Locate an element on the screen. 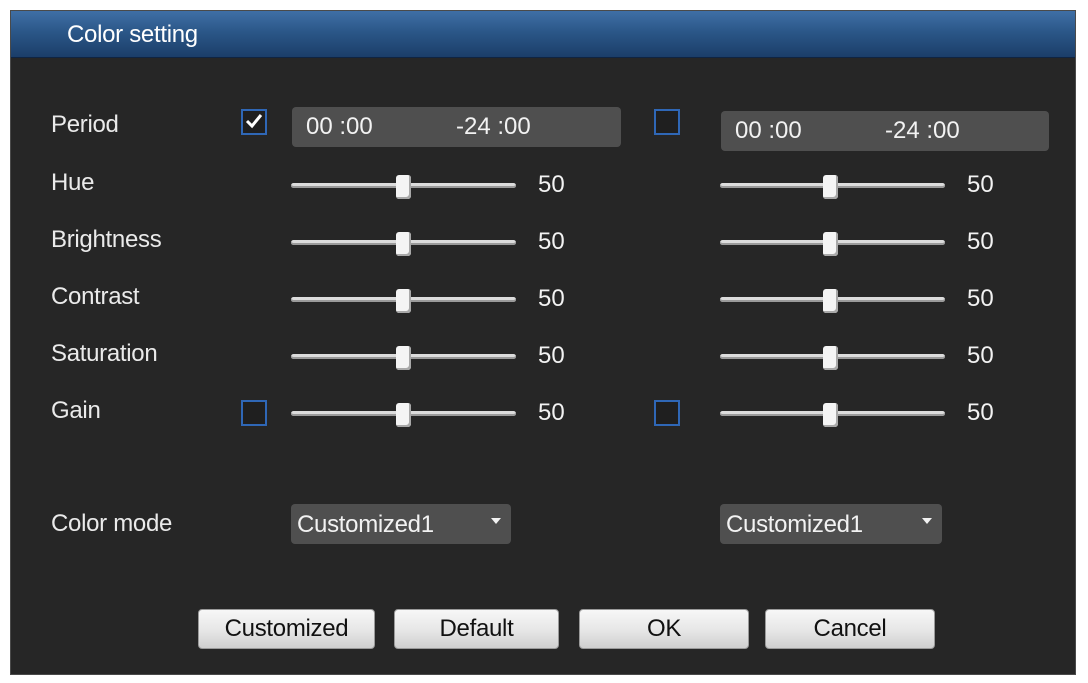 The image size is (1088, 683). dialog-title: Color setting is located at coordinates (132, 34).